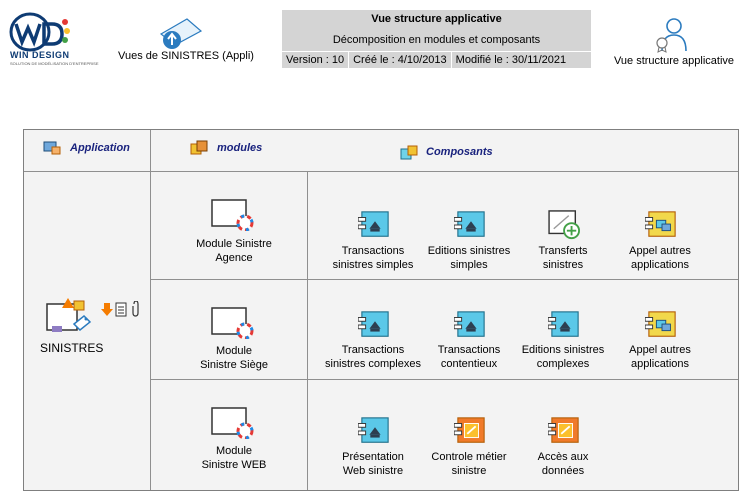 This screenshot has width=747, height=493. Describe the element at coordinates (459, 152) in the screenshot. I see `column-header-components: Composants` at that location.